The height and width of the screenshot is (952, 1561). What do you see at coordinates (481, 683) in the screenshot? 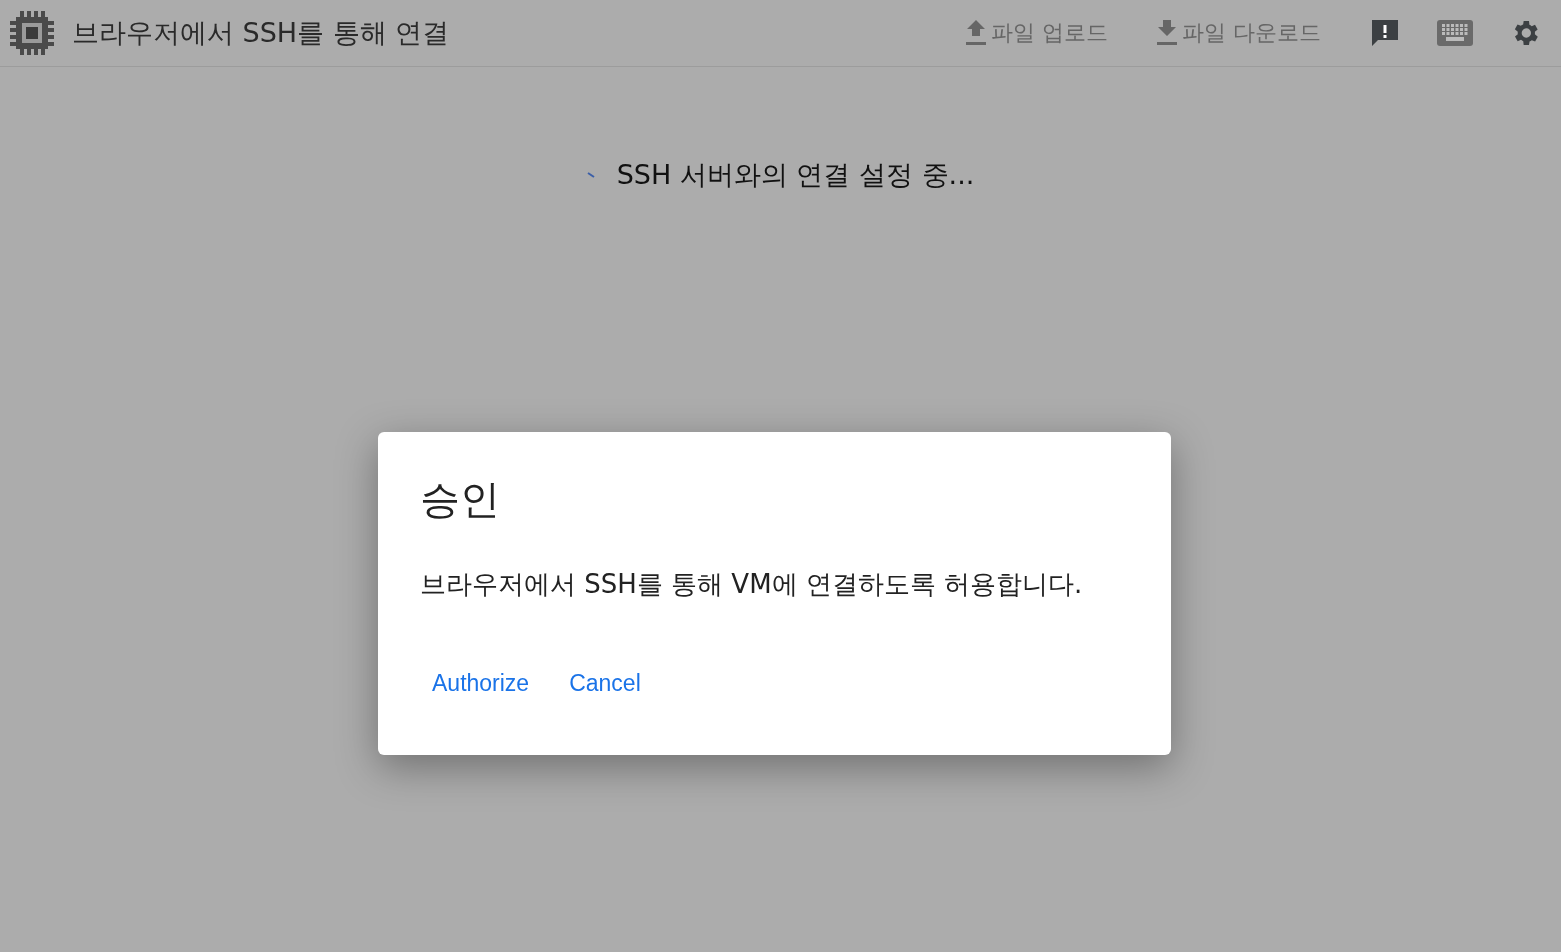
I see `dialog-button: Authorize` at bounding box center [481, 683].